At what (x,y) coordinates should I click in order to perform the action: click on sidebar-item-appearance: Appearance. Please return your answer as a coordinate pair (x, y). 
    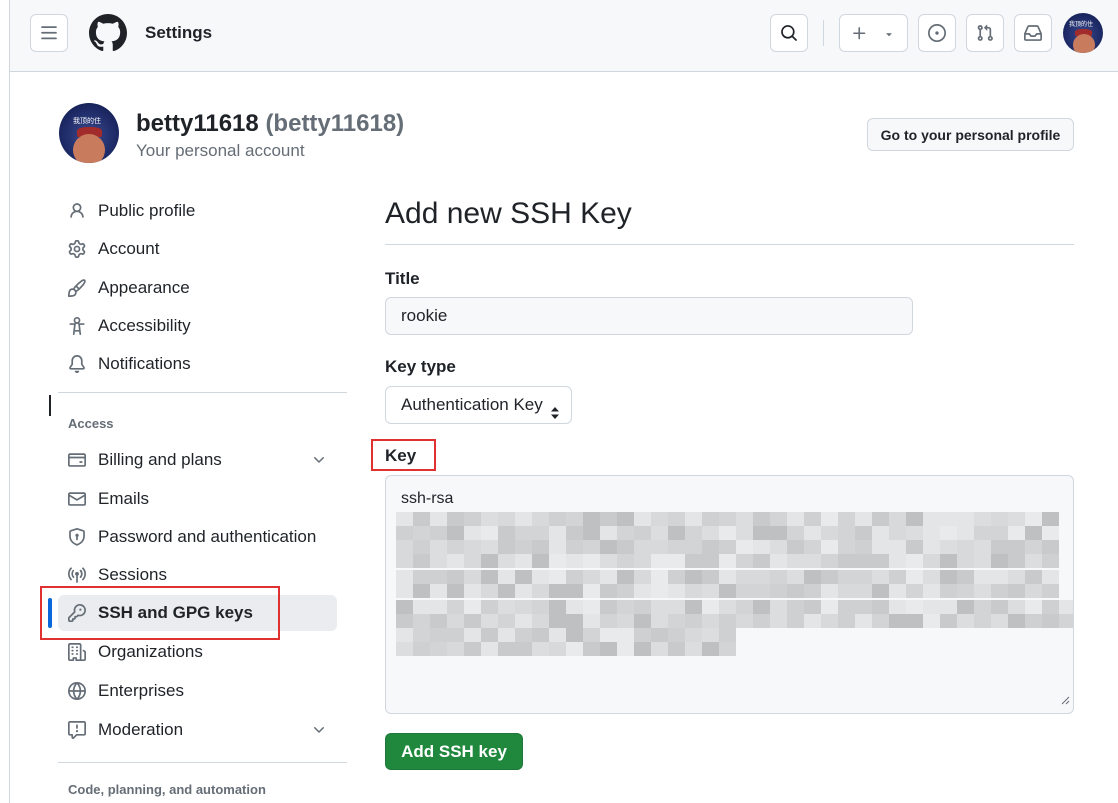
    Looking at the image, I should click on (197, 288).